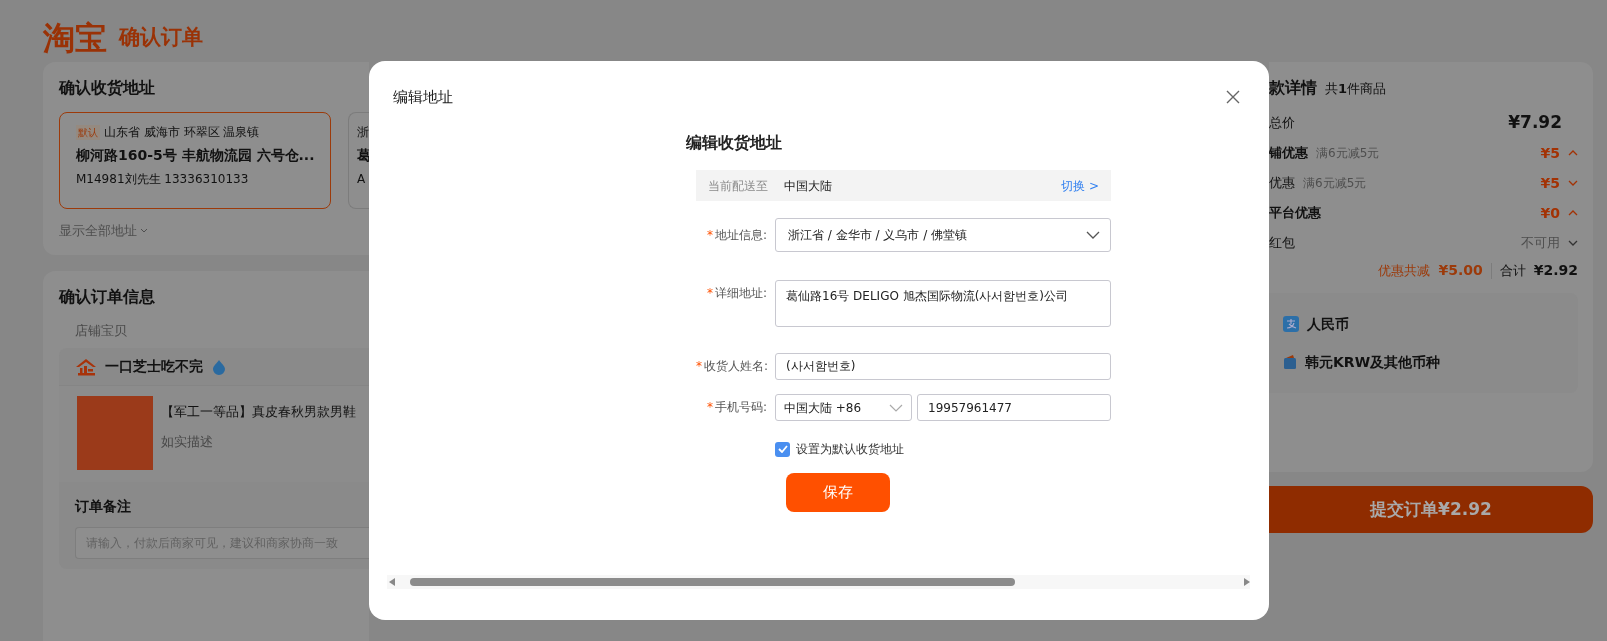 The image size is (1607, 641). What do you see at coordinates (1555, 270) in the screenshot?
I see `total-amount: ¥2.92` at bounding box center [1555, 270].